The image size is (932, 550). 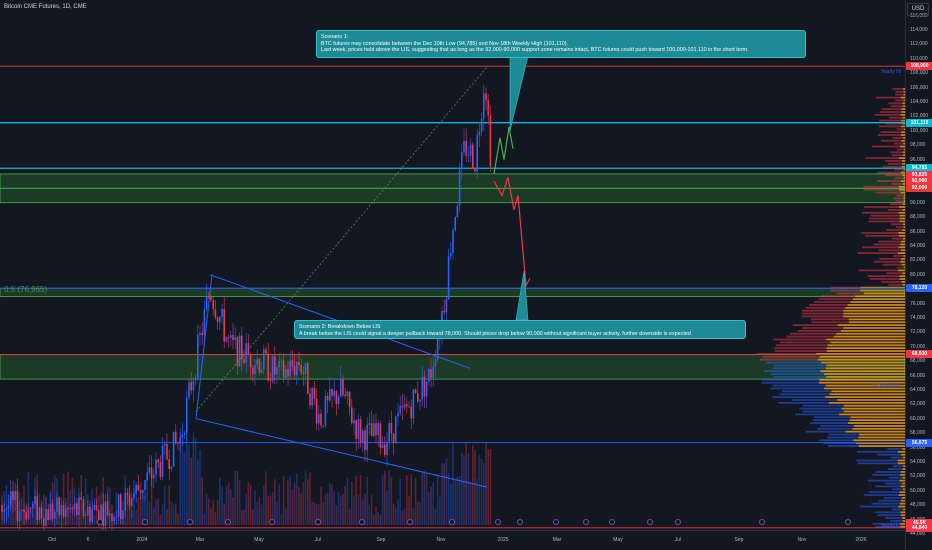 I want to click on scenario2-title: Scenario 2: Breakdown Below LIS, so click(x=340, y=327).